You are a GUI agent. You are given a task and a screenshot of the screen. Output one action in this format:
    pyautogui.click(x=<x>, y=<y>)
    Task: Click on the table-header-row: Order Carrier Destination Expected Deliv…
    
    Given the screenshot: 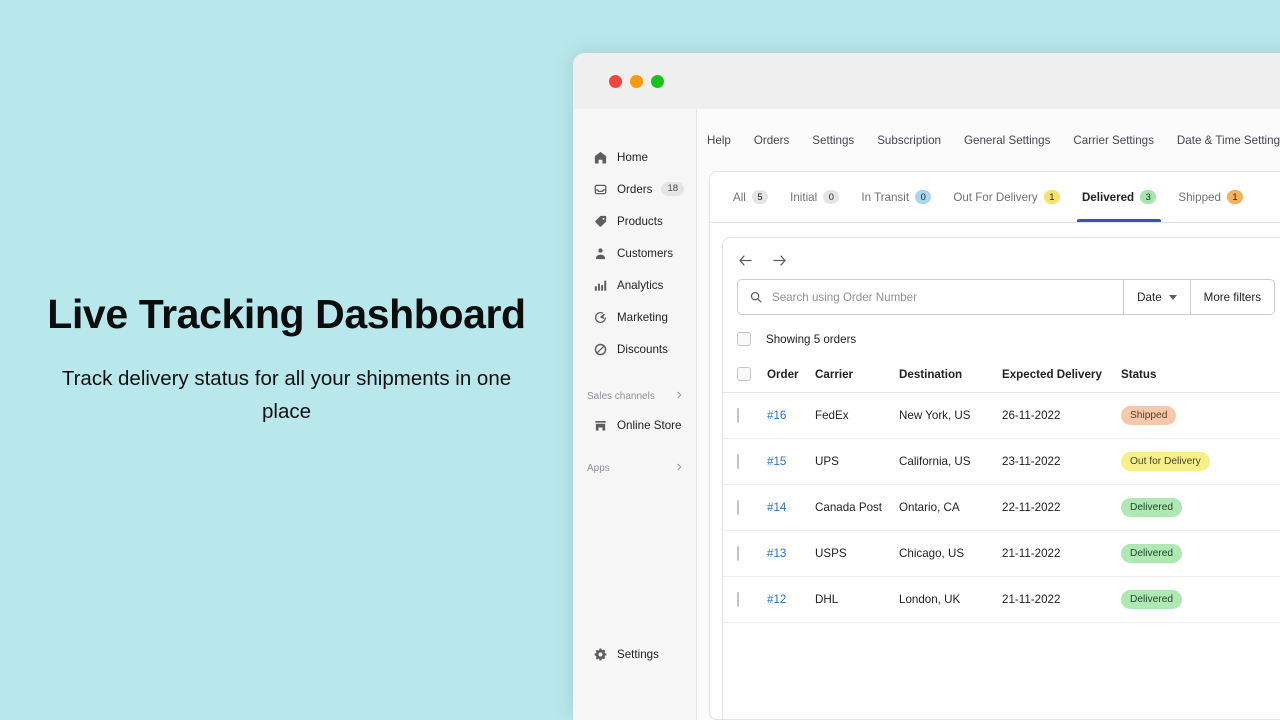 What is the action you would take?
    pyautogui.click(x=1001, y=377)
    